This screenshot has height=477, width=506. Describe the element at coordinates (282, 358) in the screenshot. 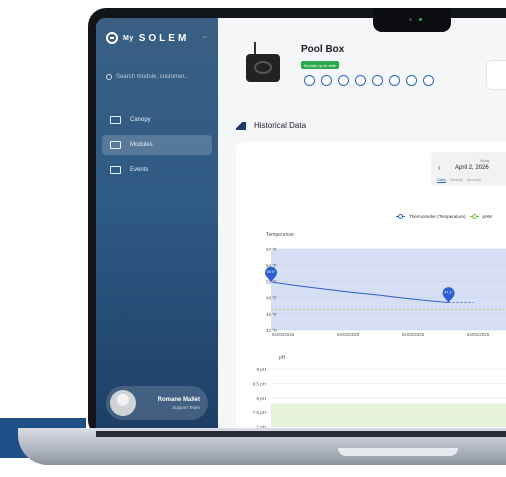

I see `ph-axis-label: pH` at that location.